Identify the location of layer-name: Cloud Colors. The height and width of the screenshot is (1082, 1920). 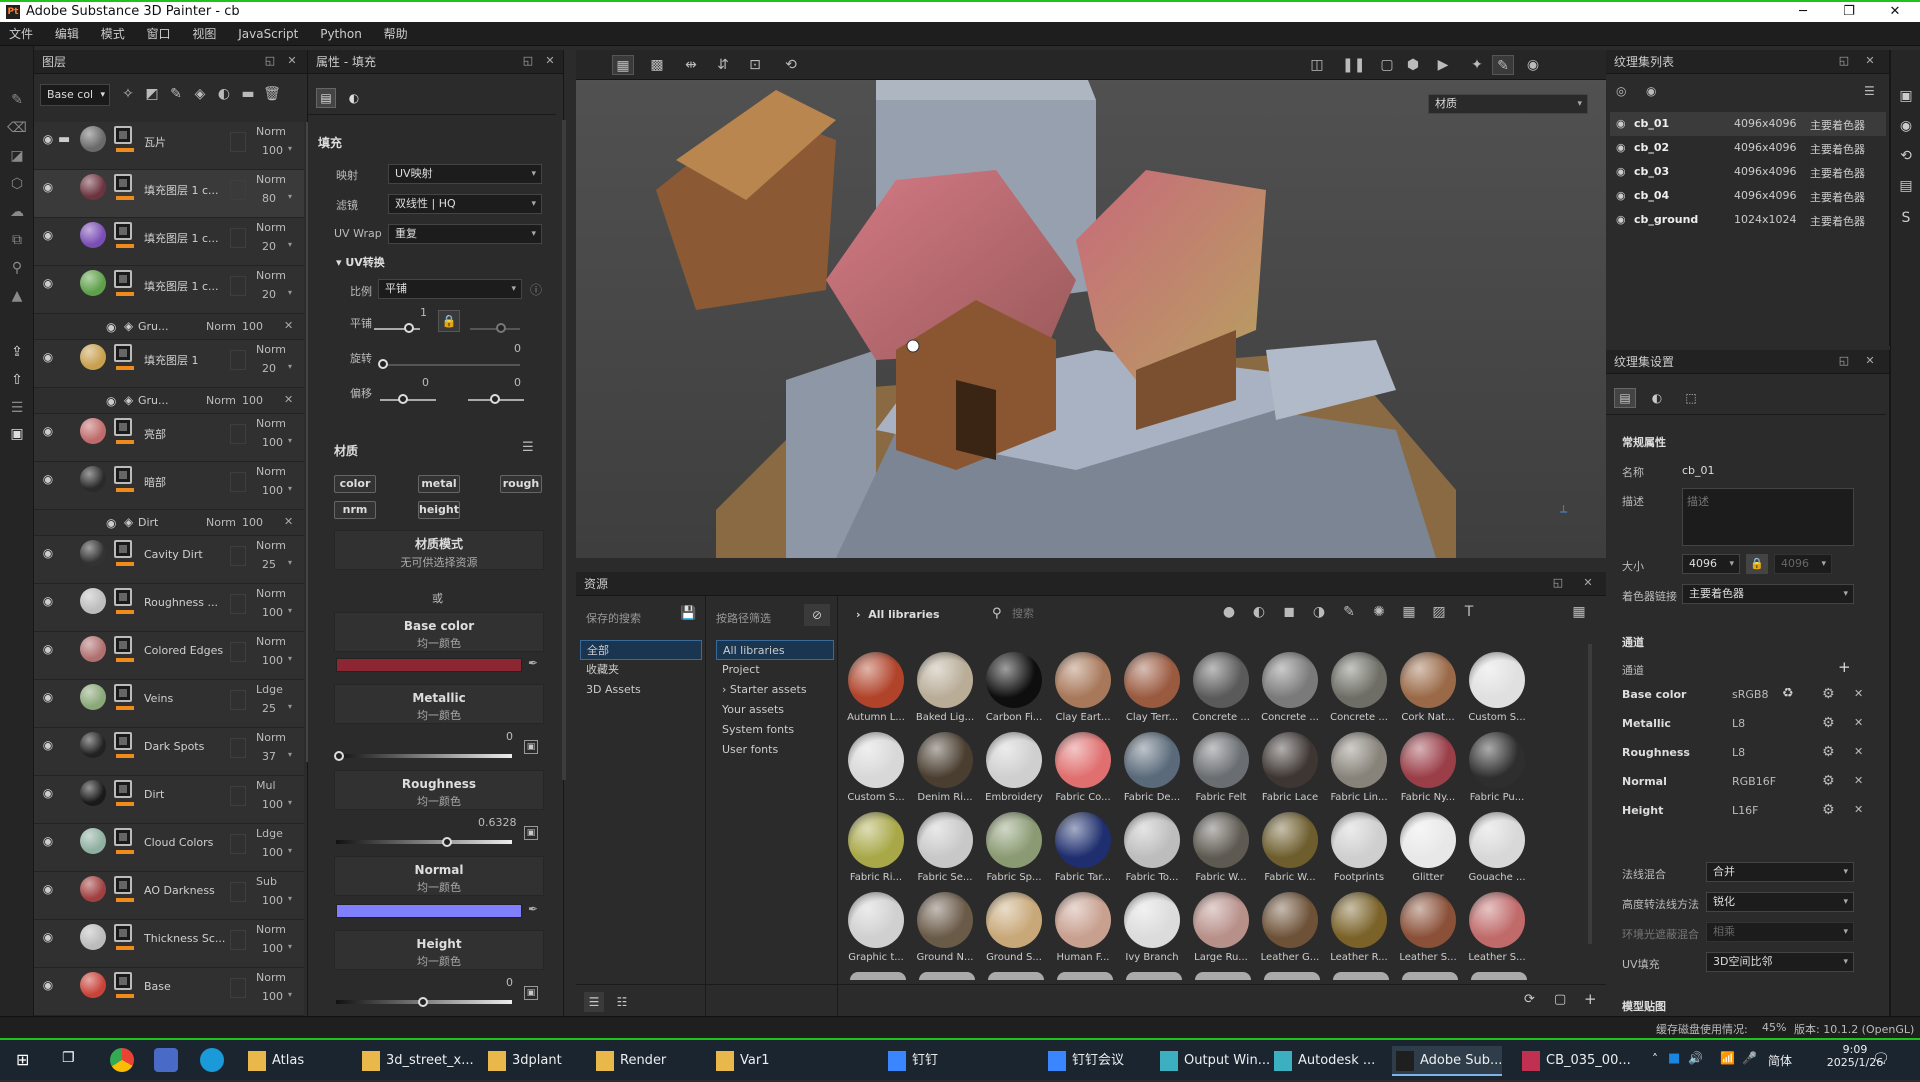
(189, 842).